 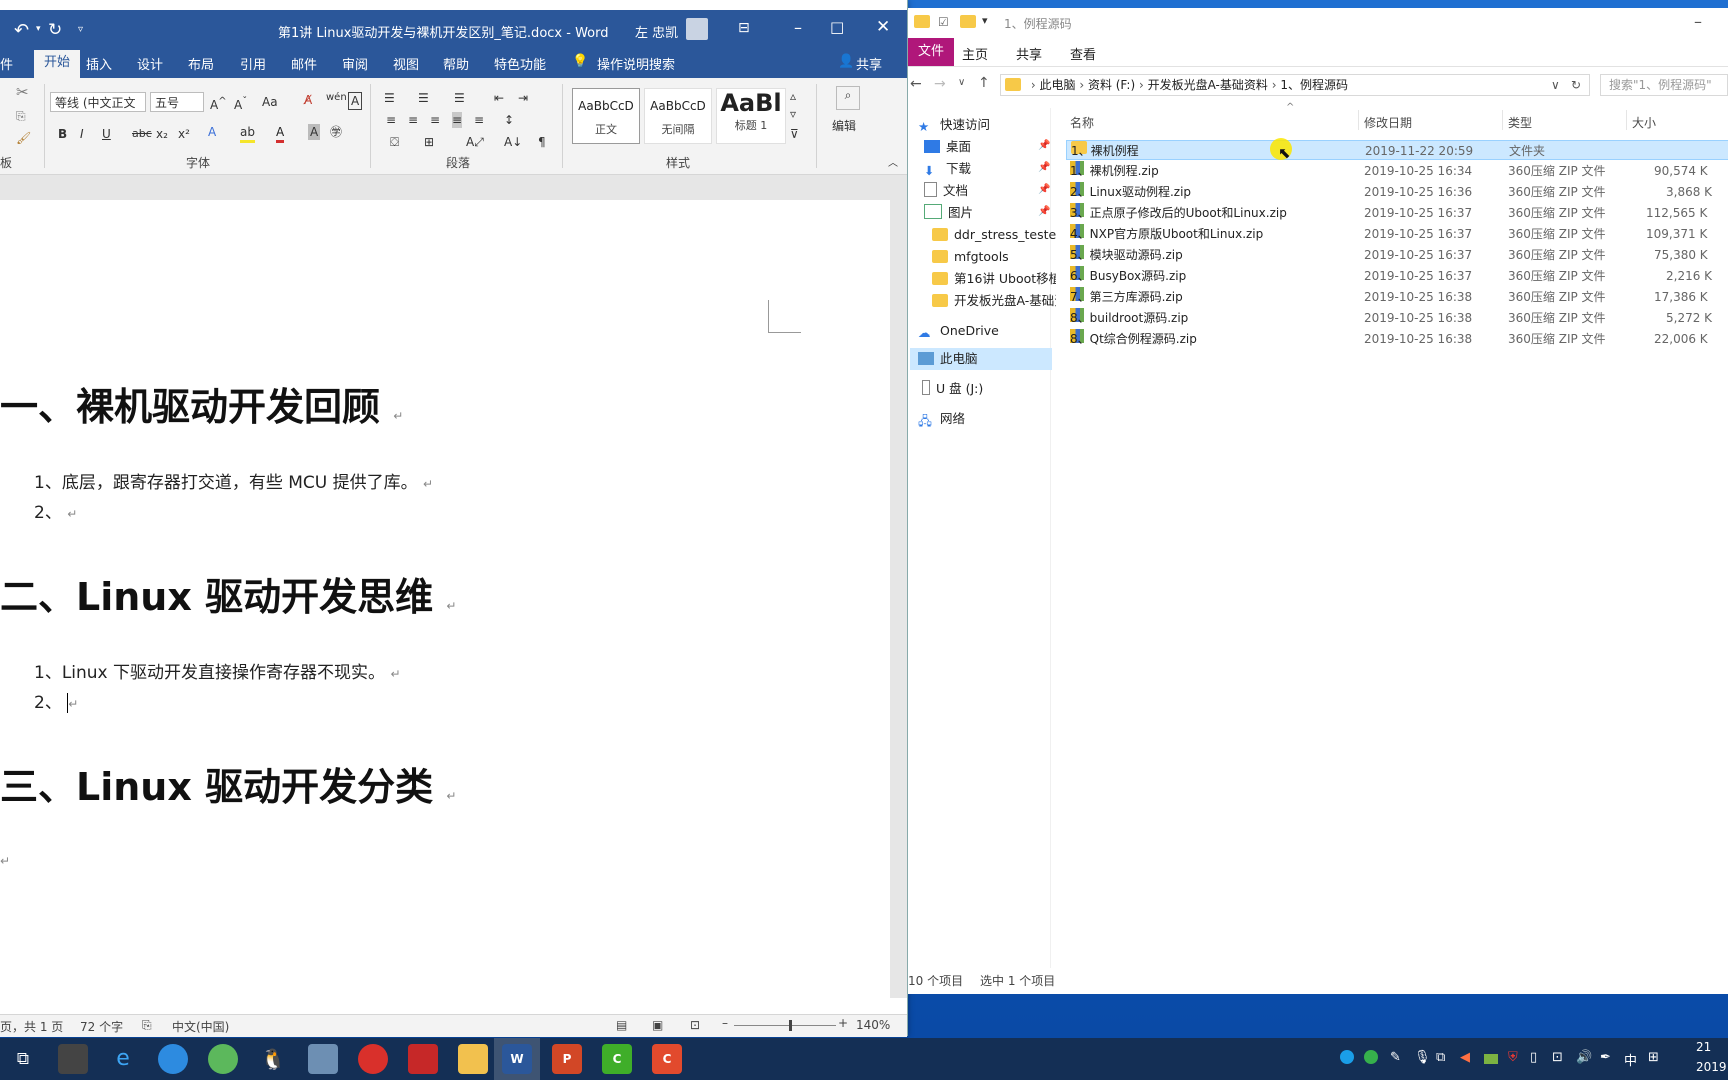 What do you see at coordinates (1630, 1059) in the screenshot?
I see `ime-indicator: 中` at bounding box center [1630, 1059].